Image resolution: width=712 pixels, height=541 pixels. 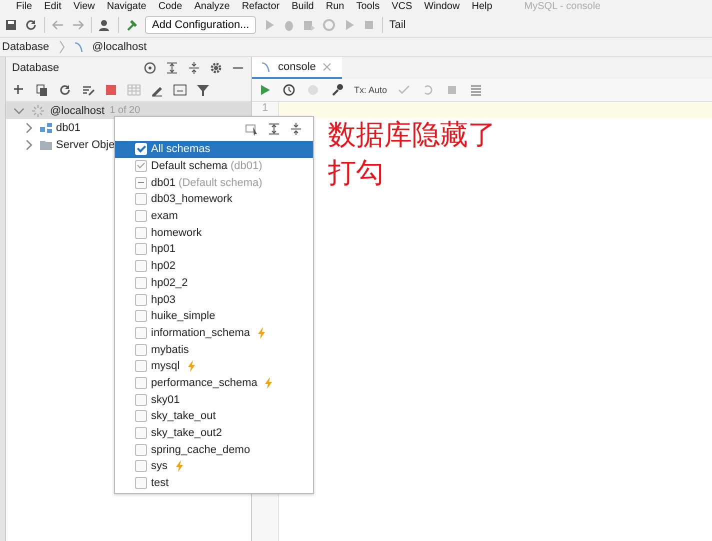 I want to click on schema-option: huike_simple, so click(x=214, y=316).